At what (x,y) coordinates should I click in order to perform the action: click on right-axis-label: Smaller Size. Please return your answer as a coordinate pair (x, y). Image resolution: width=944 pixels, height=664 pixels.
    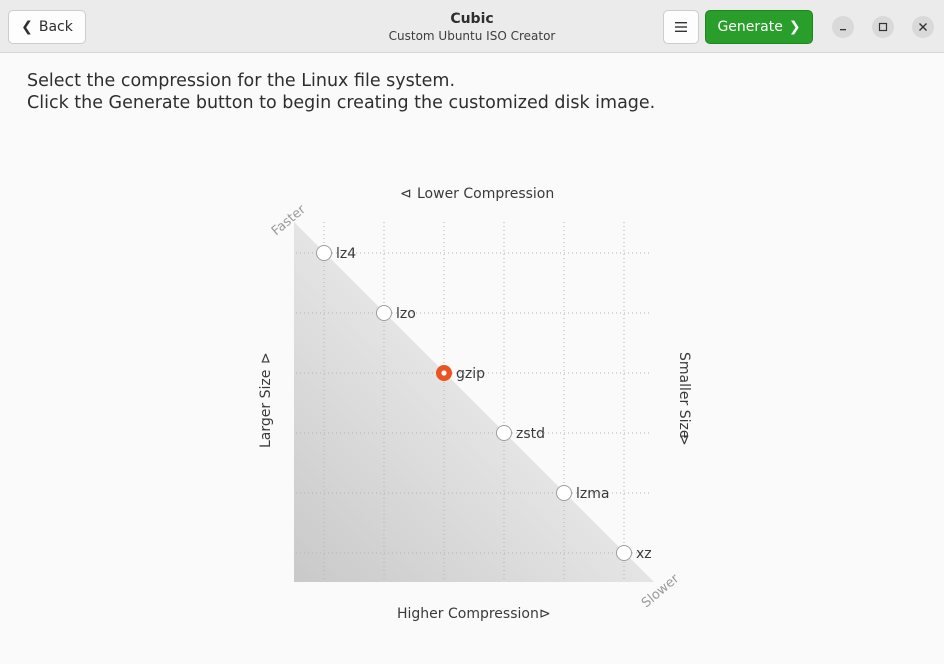
    Looking at the image, I should click on (684, 395).